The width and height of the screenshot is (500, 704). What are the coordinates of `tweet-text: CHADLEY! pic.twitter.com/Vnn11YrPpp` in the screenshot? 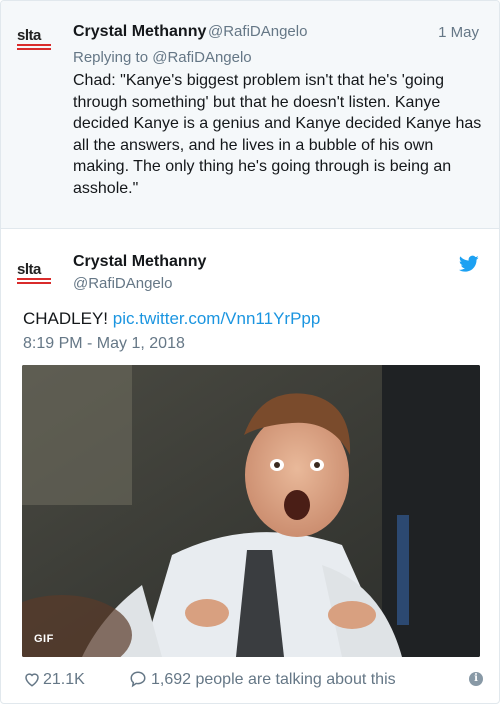 It's located at (171, 319).